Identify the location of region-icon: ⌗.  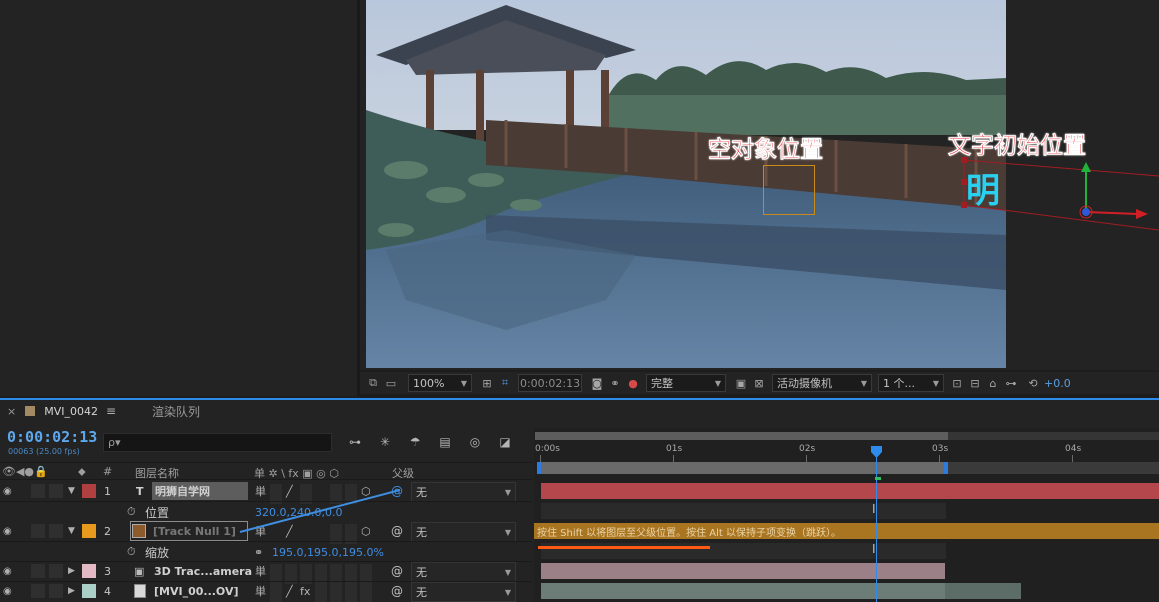
(505, 383).